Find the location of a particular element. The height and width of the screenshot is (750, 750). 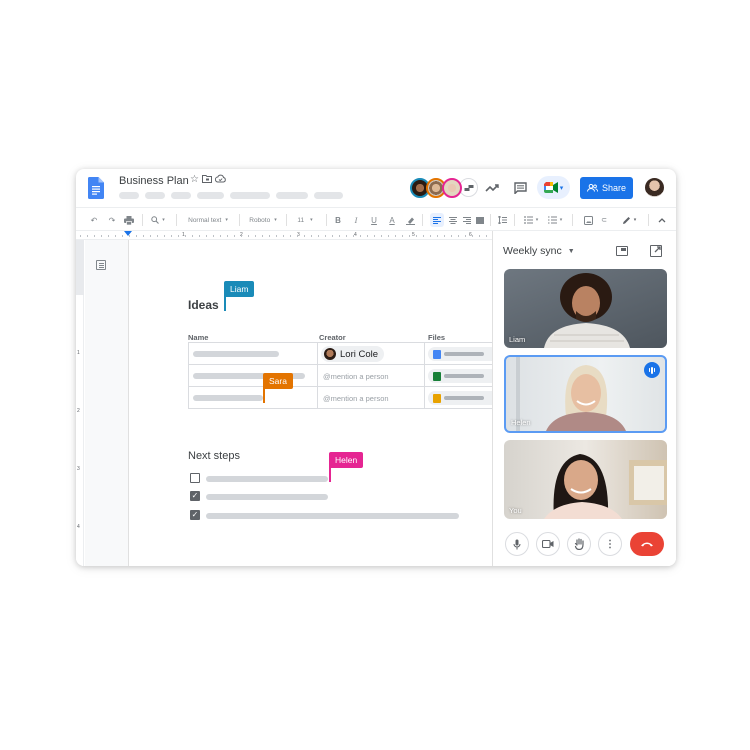

picture-in-picture-icon is located at coordinates (622, 251).